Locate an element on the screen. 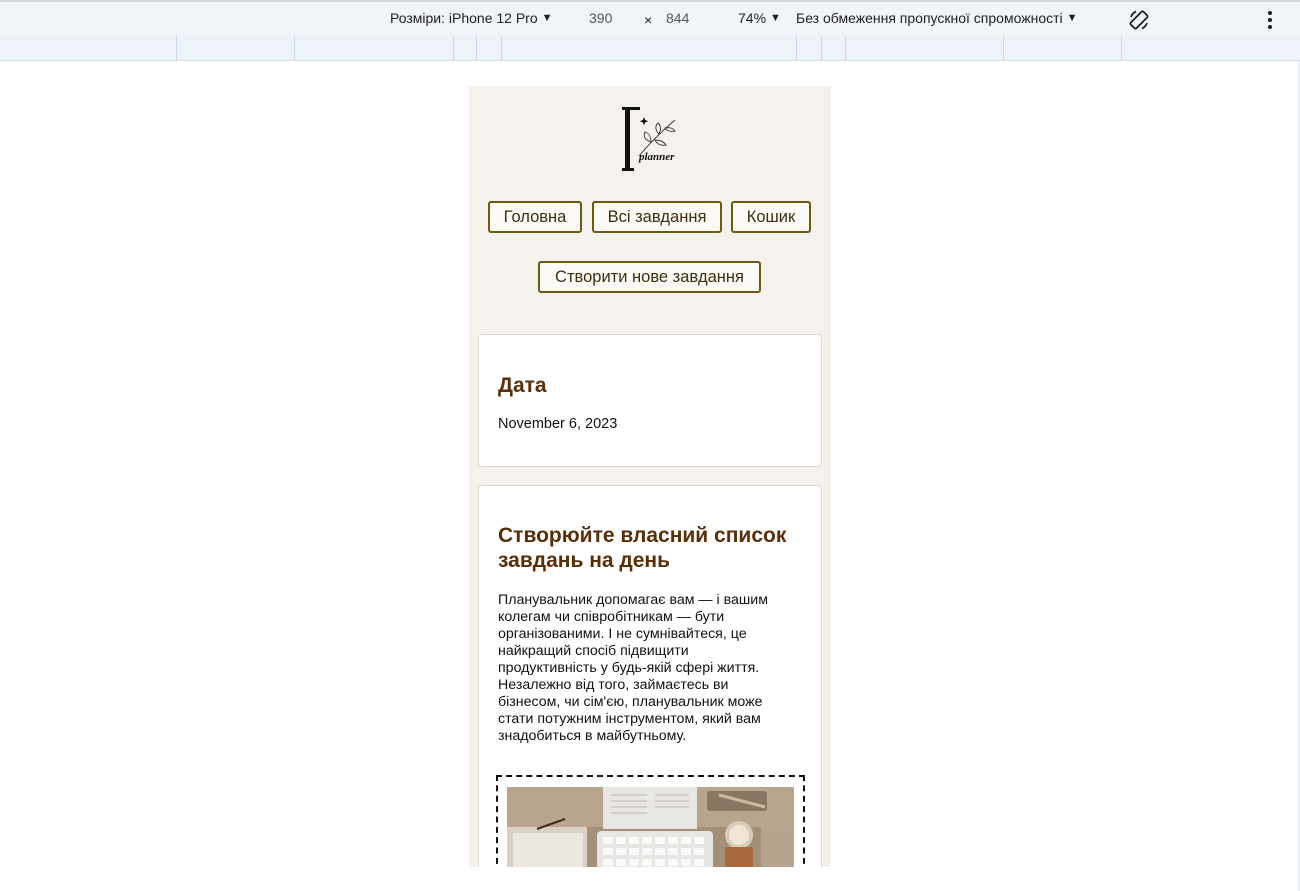  nav-cart-button: Кошик is located at coordinates (771, 217).